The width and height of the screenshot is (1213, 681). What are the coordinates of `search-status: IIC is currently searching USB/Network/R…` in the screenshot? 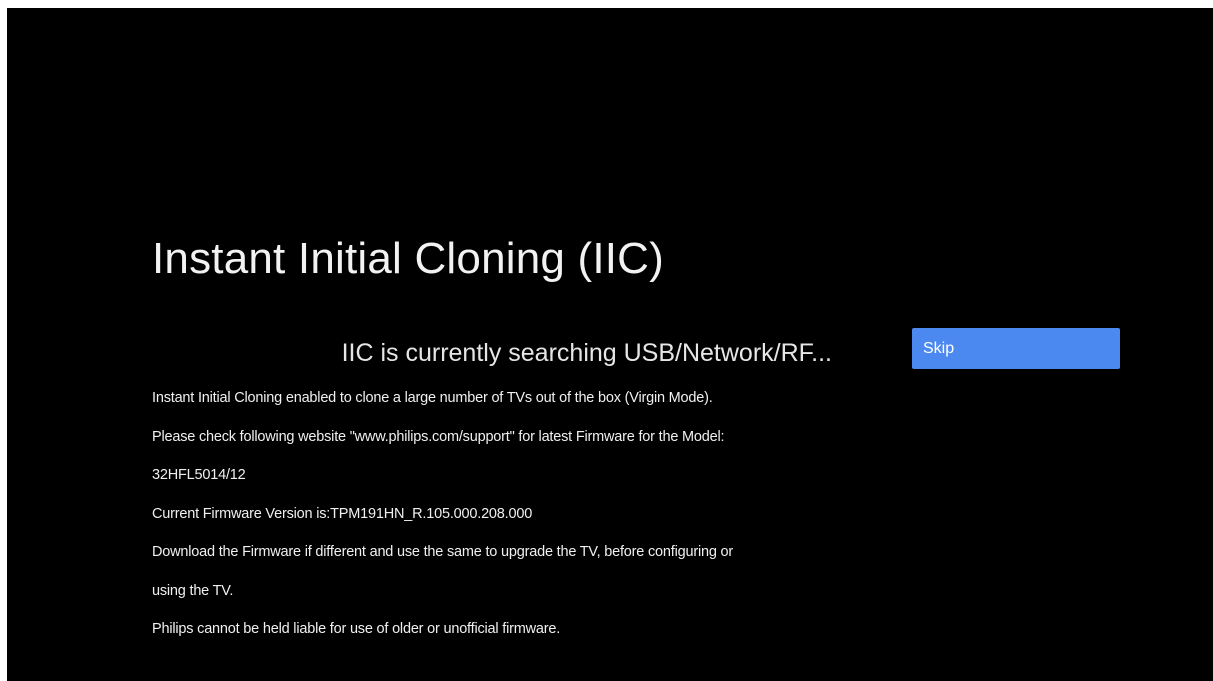 It's located at (586, 353).